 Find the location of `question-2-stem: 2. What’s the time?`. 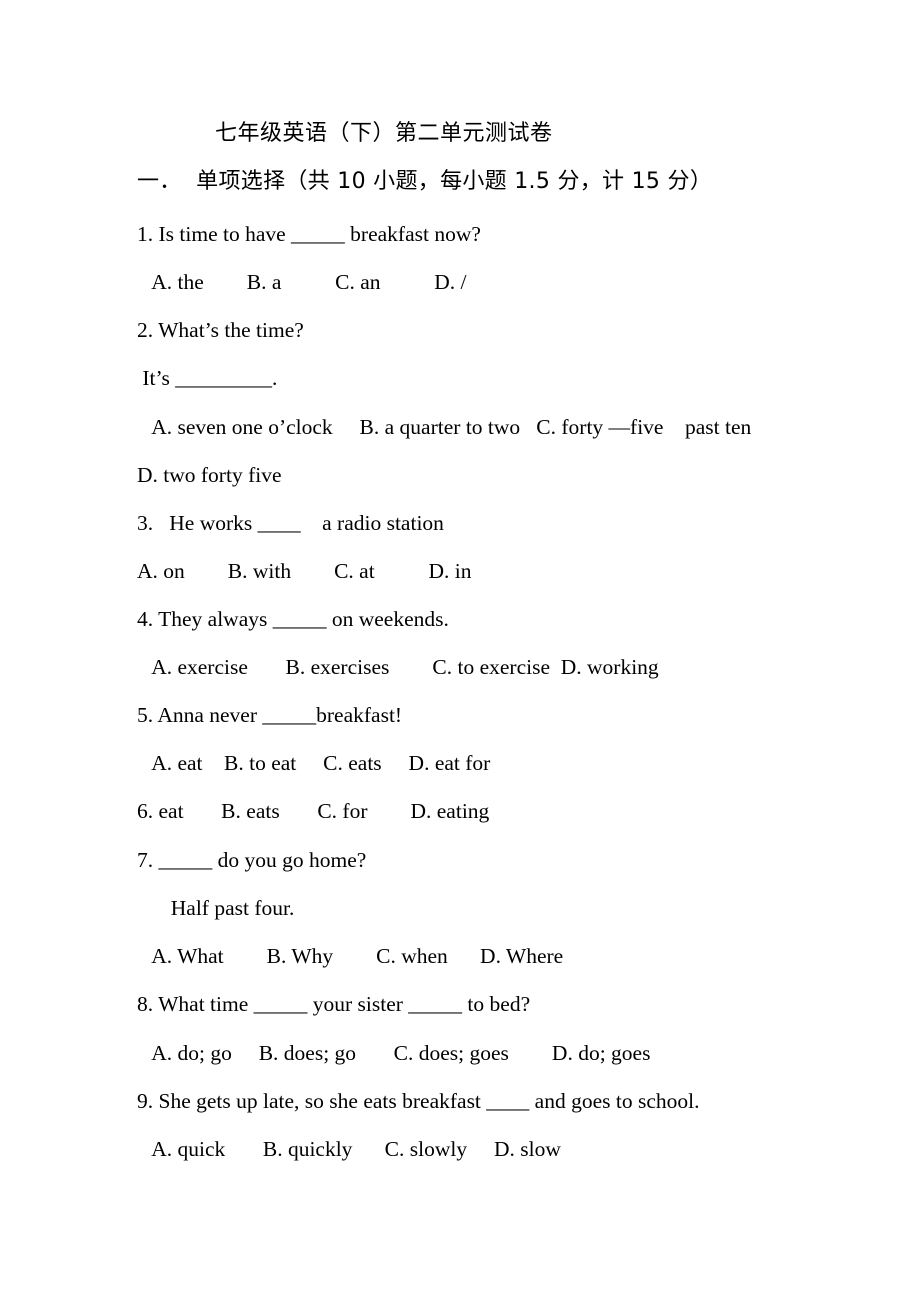

question-2-stem: 2. What’s the time? is located at coordinates (220, 330).